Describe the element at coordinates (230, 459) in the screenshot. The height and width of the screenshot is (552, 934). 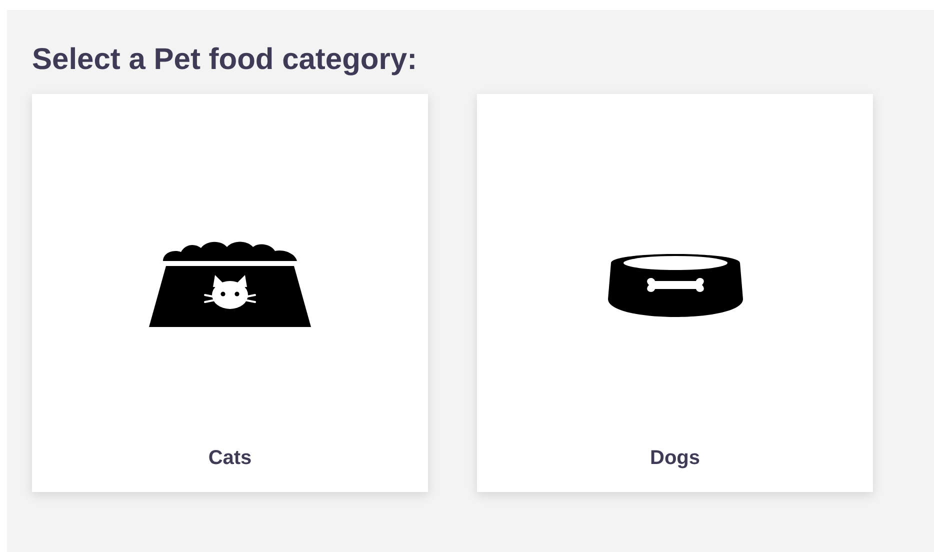
I see `category-label: Cats` at that location.